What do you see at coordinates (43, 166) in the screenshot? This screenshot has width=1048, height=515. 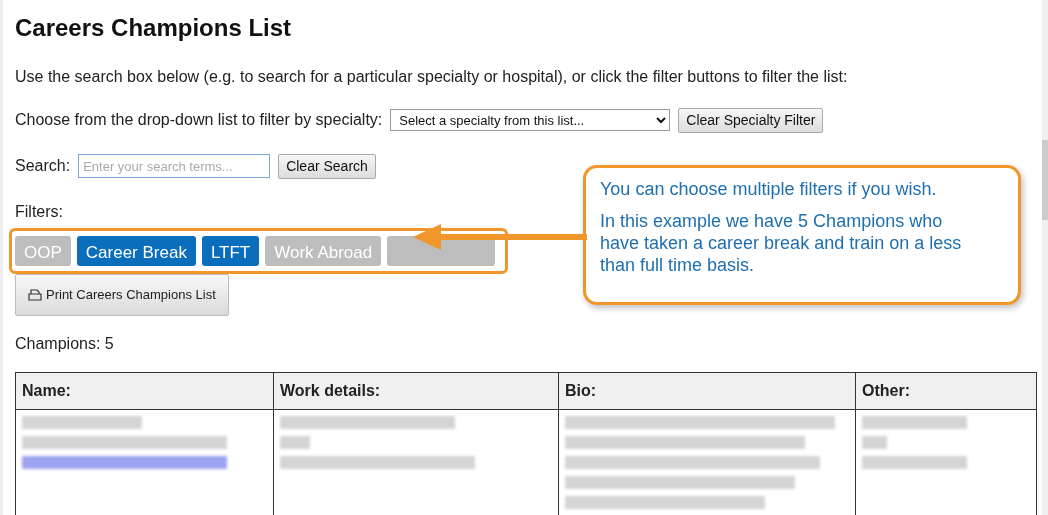 I see `search-label: Search:` at bounding box center [43, 166].